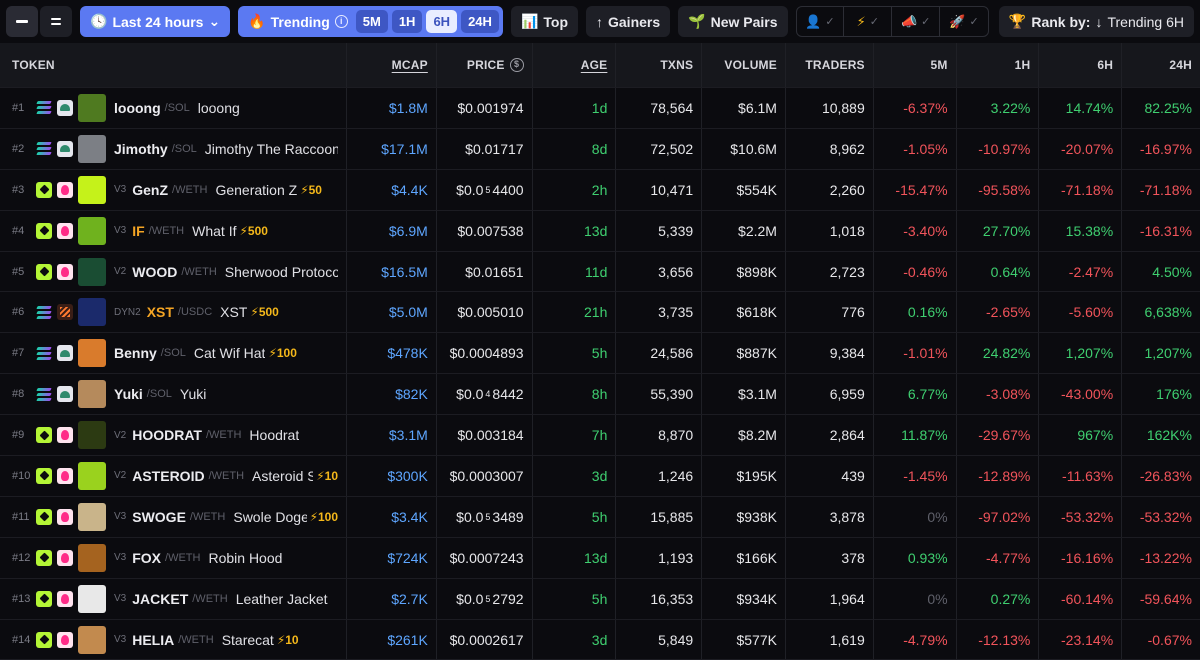 This screenshot has height=660, width=1200. Describe the element at coordinates (407, 21) in the screenshot. I see `timeframe-1h: 1H` at that location.